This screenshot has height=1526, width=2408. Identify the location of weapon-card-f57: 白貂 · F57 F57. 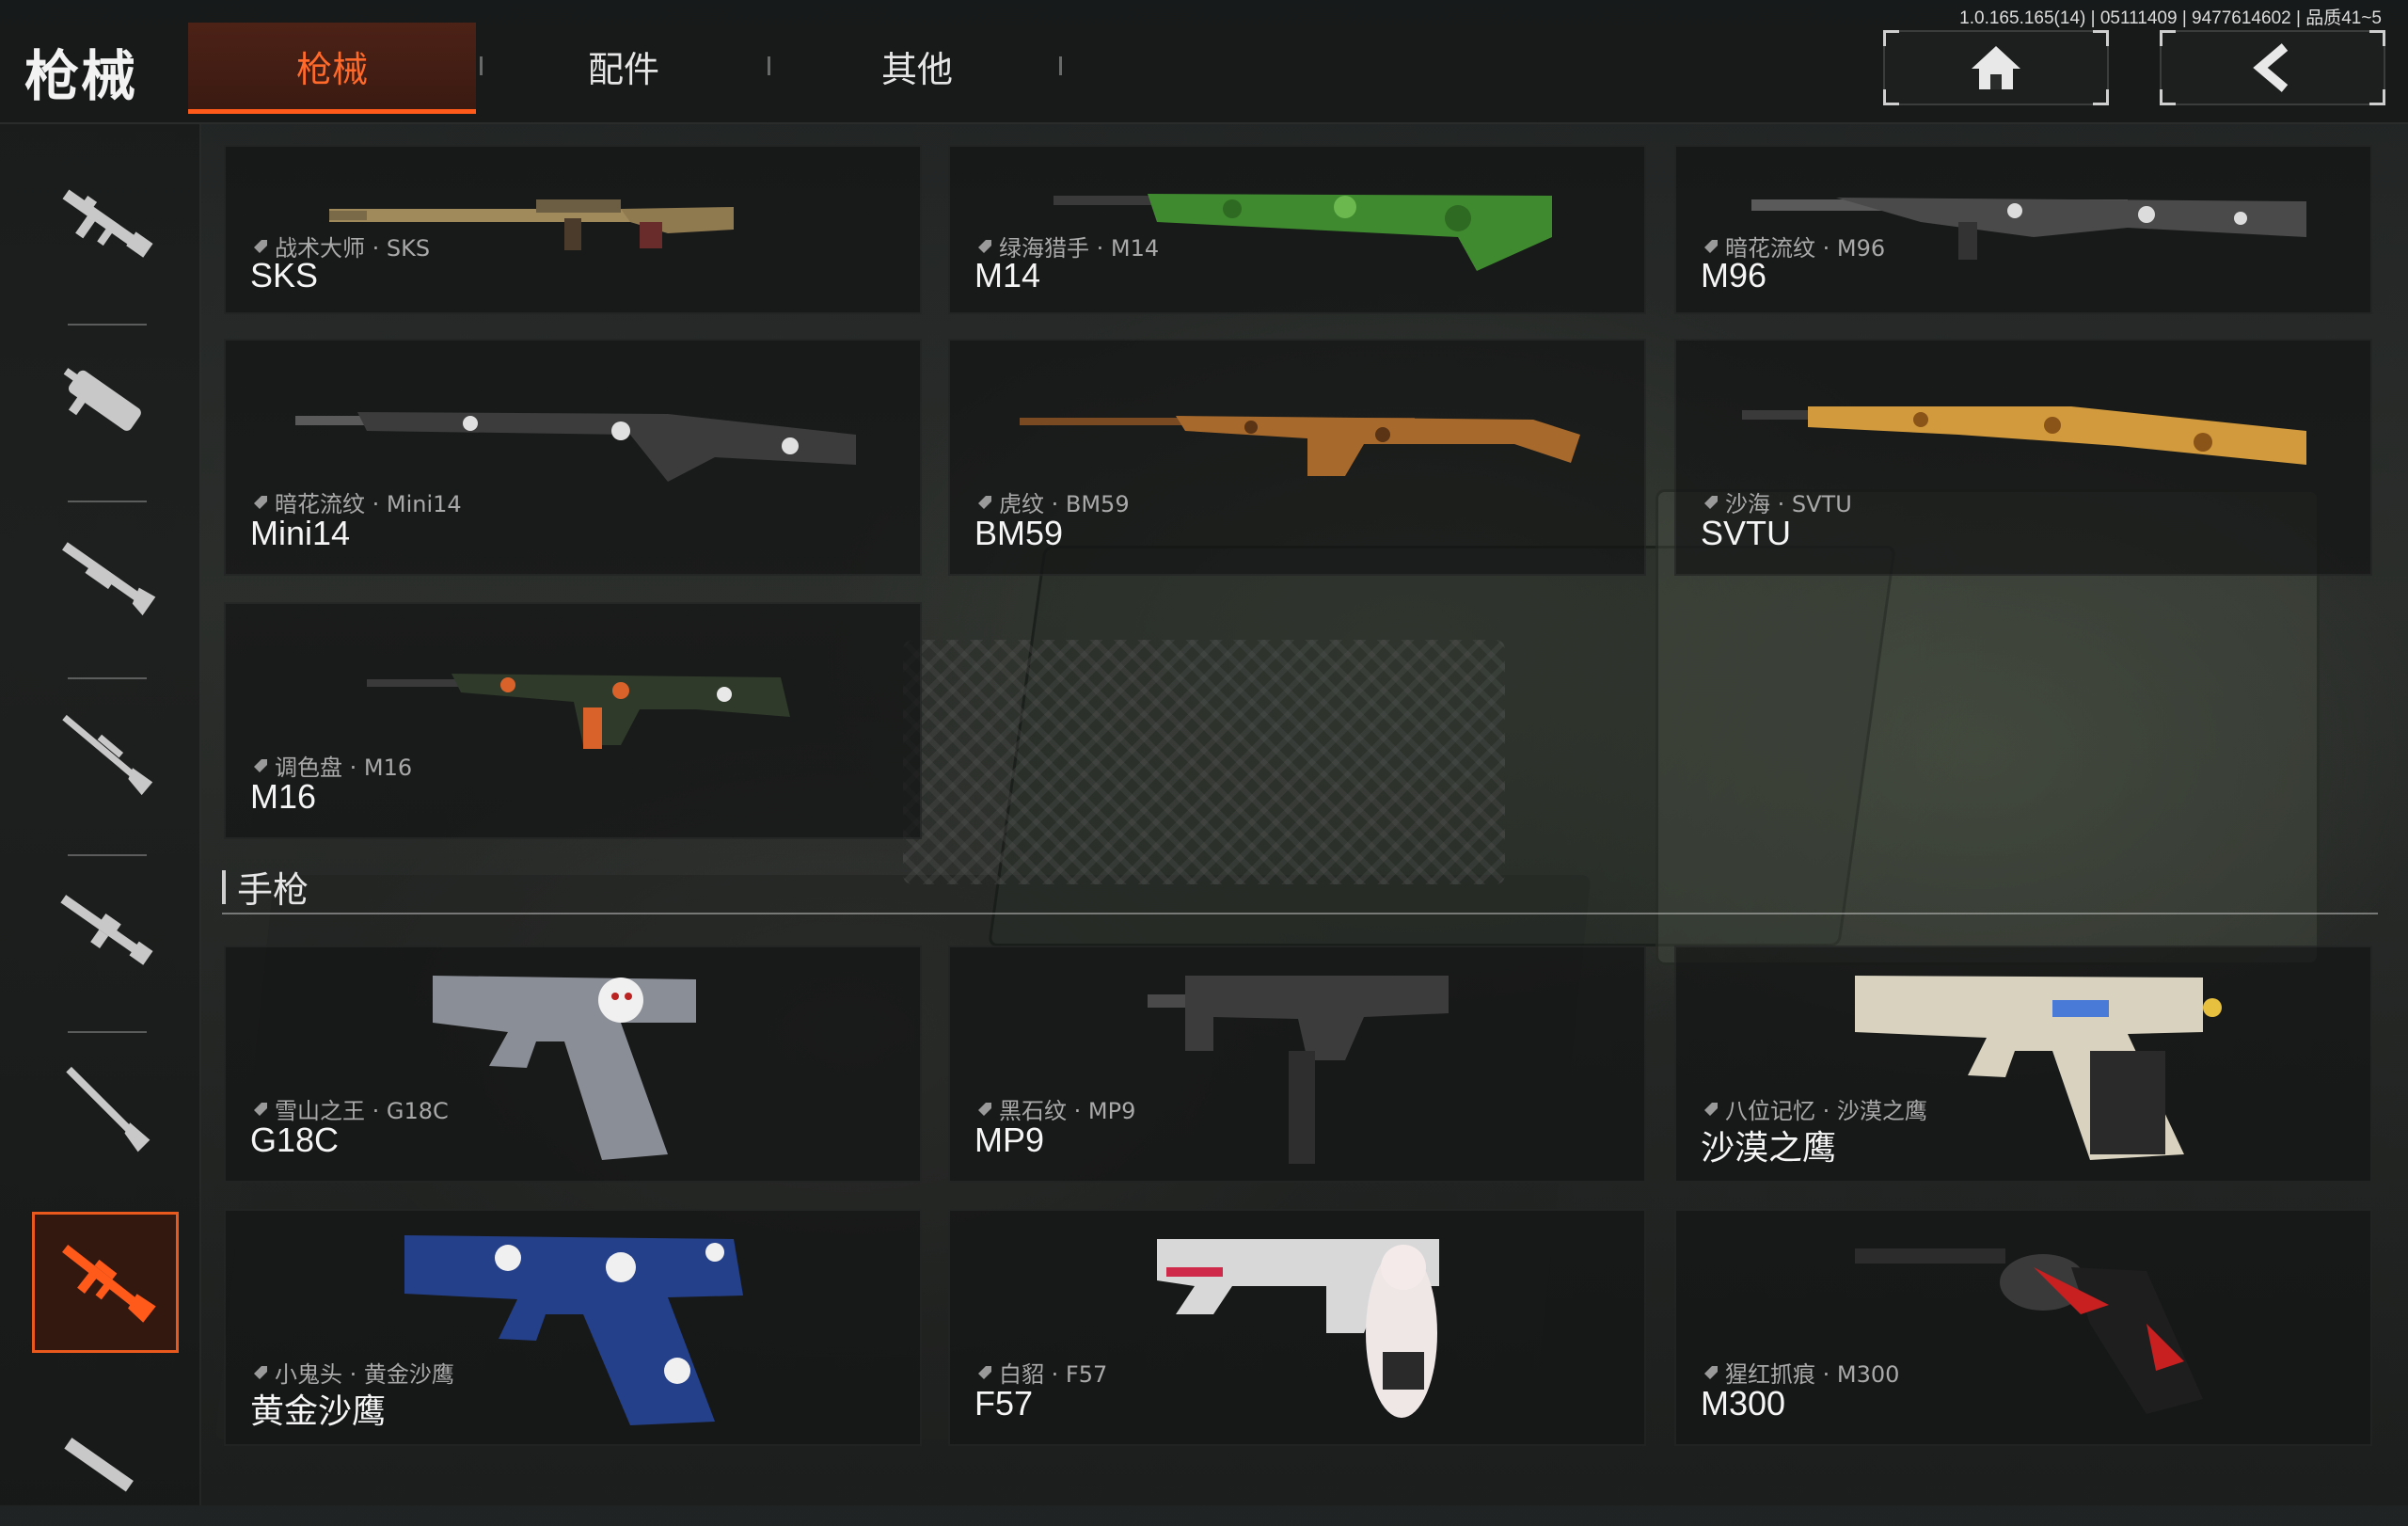
(1297, 1327).